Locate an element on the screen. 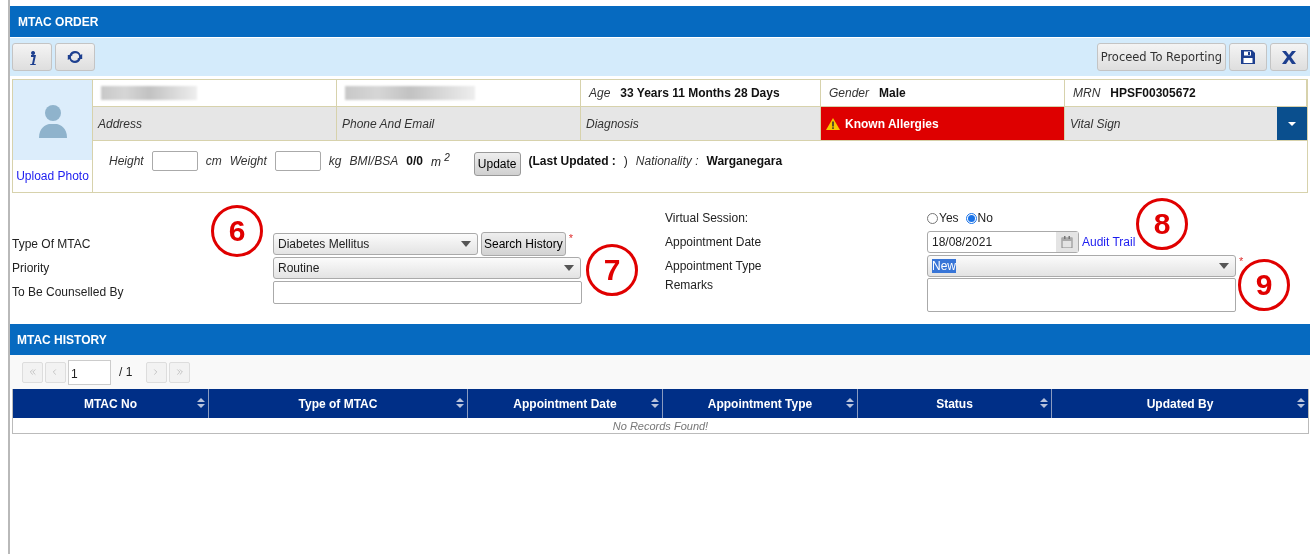 The image size is (1310, 554). height-field is located at coordinates (174, 160).